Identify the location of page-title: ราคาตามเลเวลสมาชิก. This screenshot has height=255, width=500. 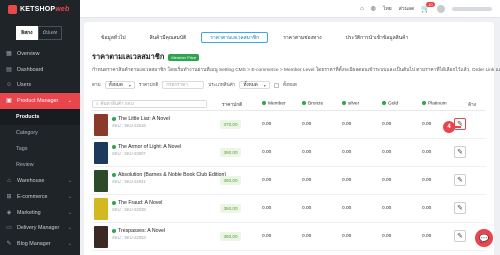
(128, 56).